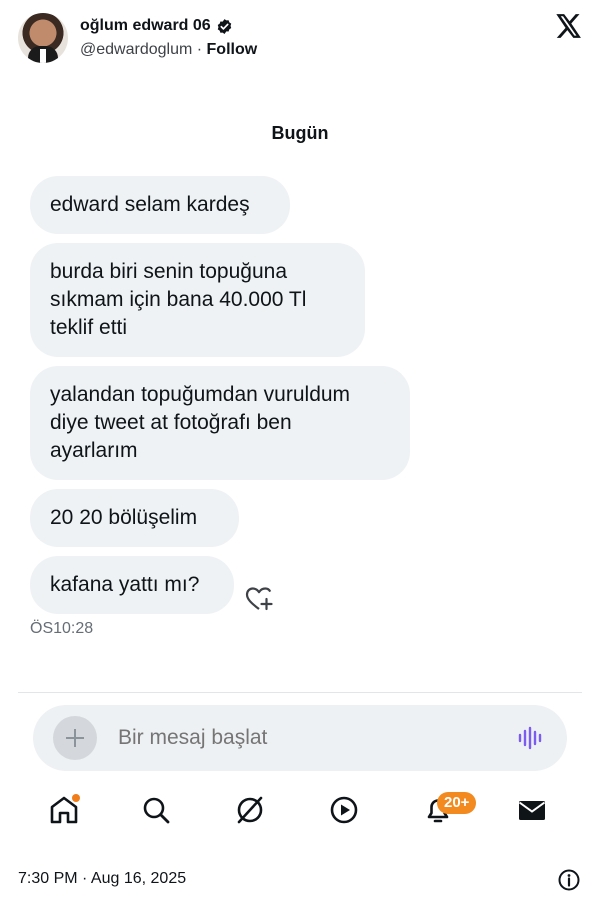 The width and height of the screenshot is (600, 909). What do you see at coordinates (134, 518) in the screenshot?
I see `message-bubble: 20 20 bölüşelim` at bounding box center [134, 518].